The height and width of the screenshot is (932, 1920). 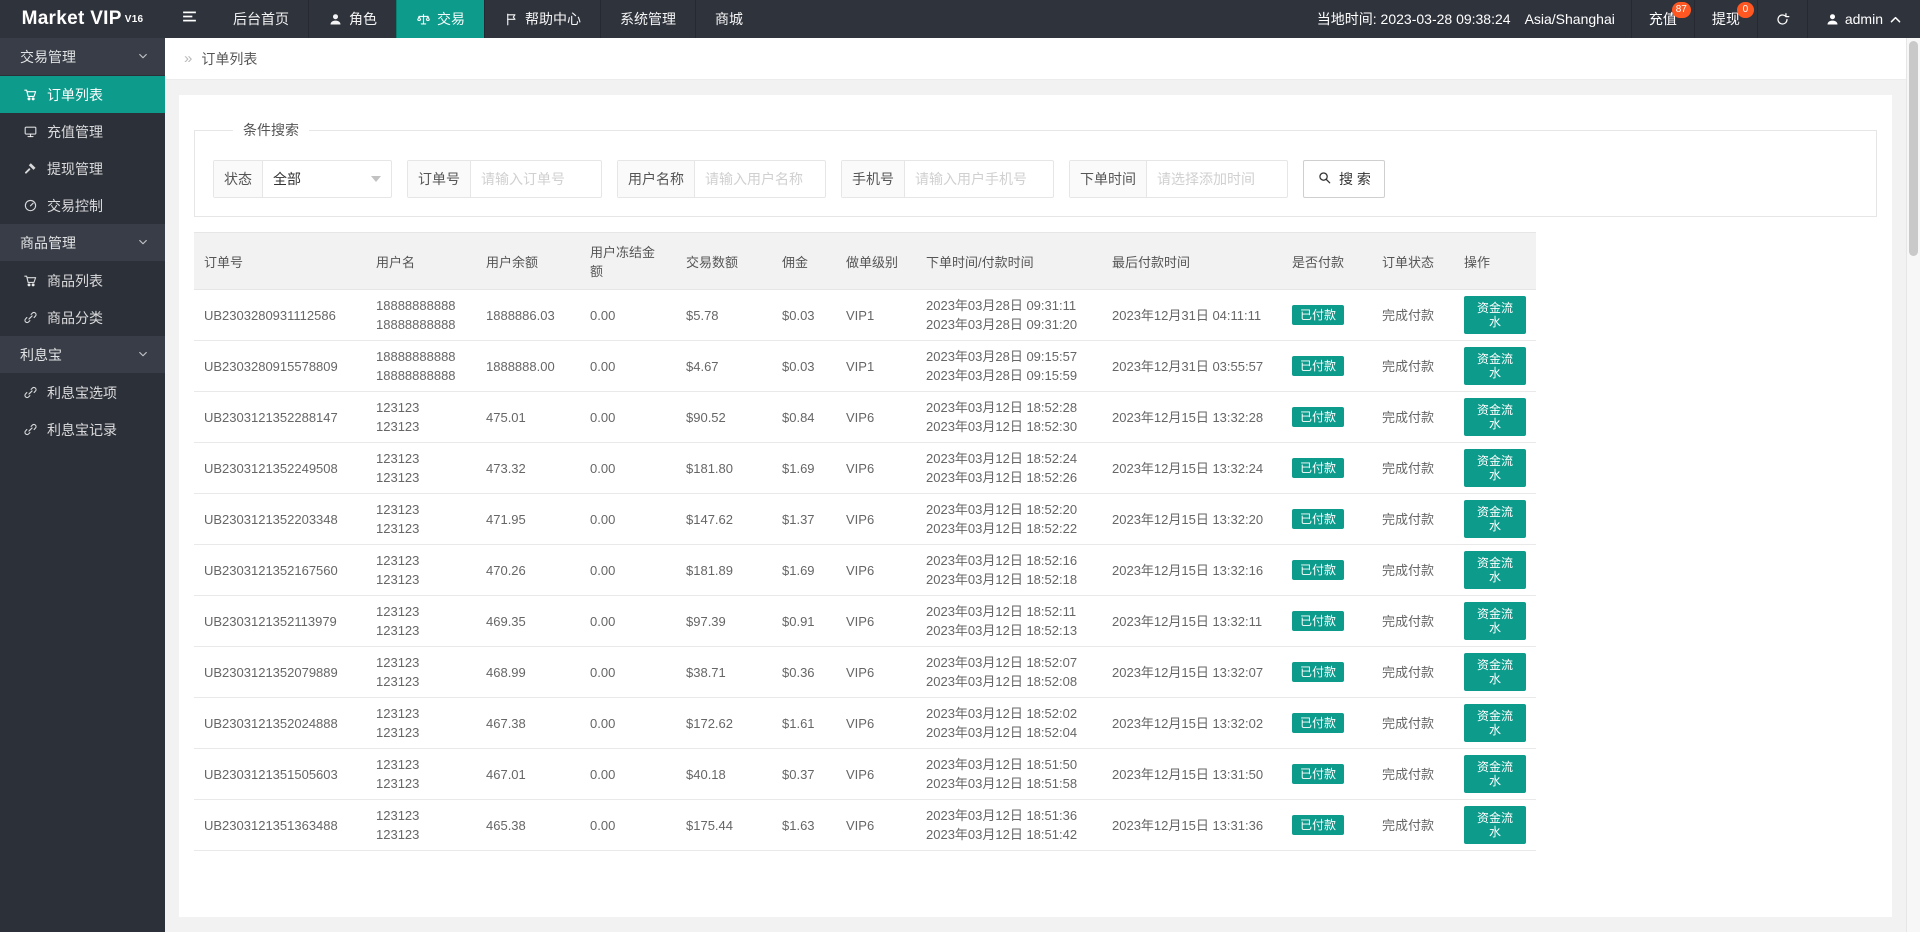 I want to click on withdraw-badge: 0, so click(x=1745, y=10).